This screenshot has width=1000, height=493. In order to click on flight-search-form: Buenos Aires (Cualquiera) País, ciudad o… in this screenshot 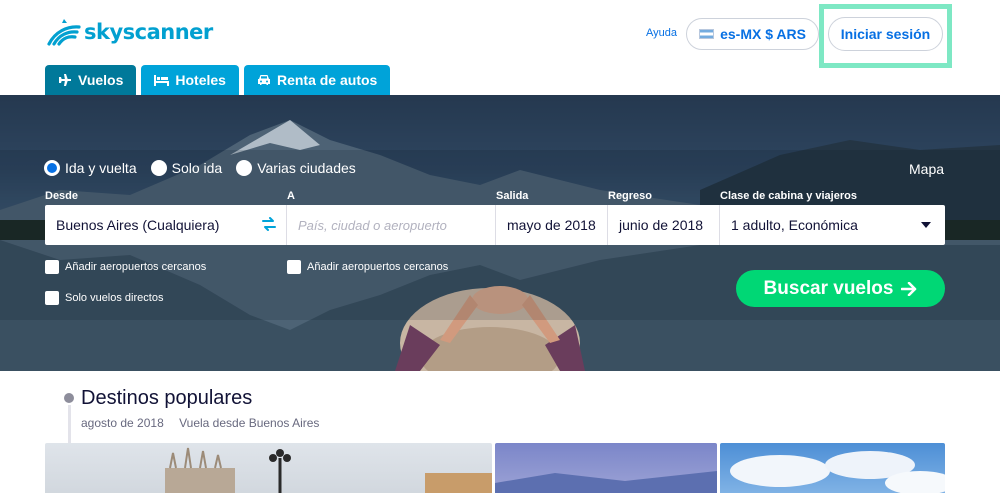, I will do `click(495, 225)`.